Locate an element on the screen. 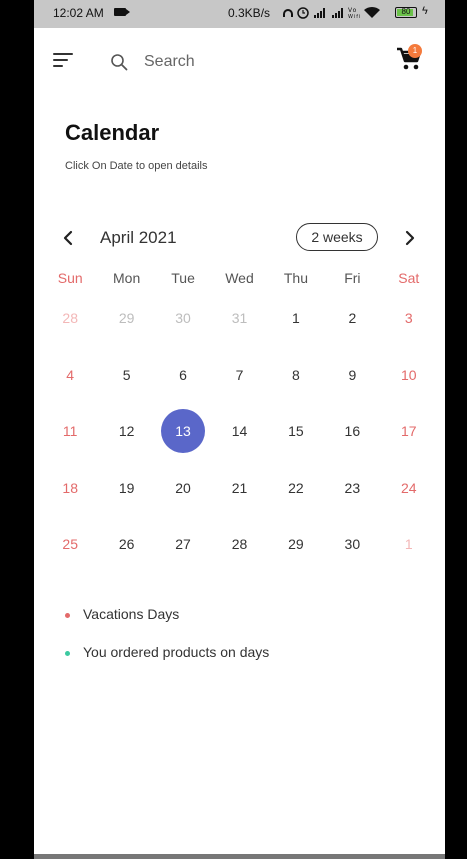  battery-icon: 80 is located at coordinates (406, 12).